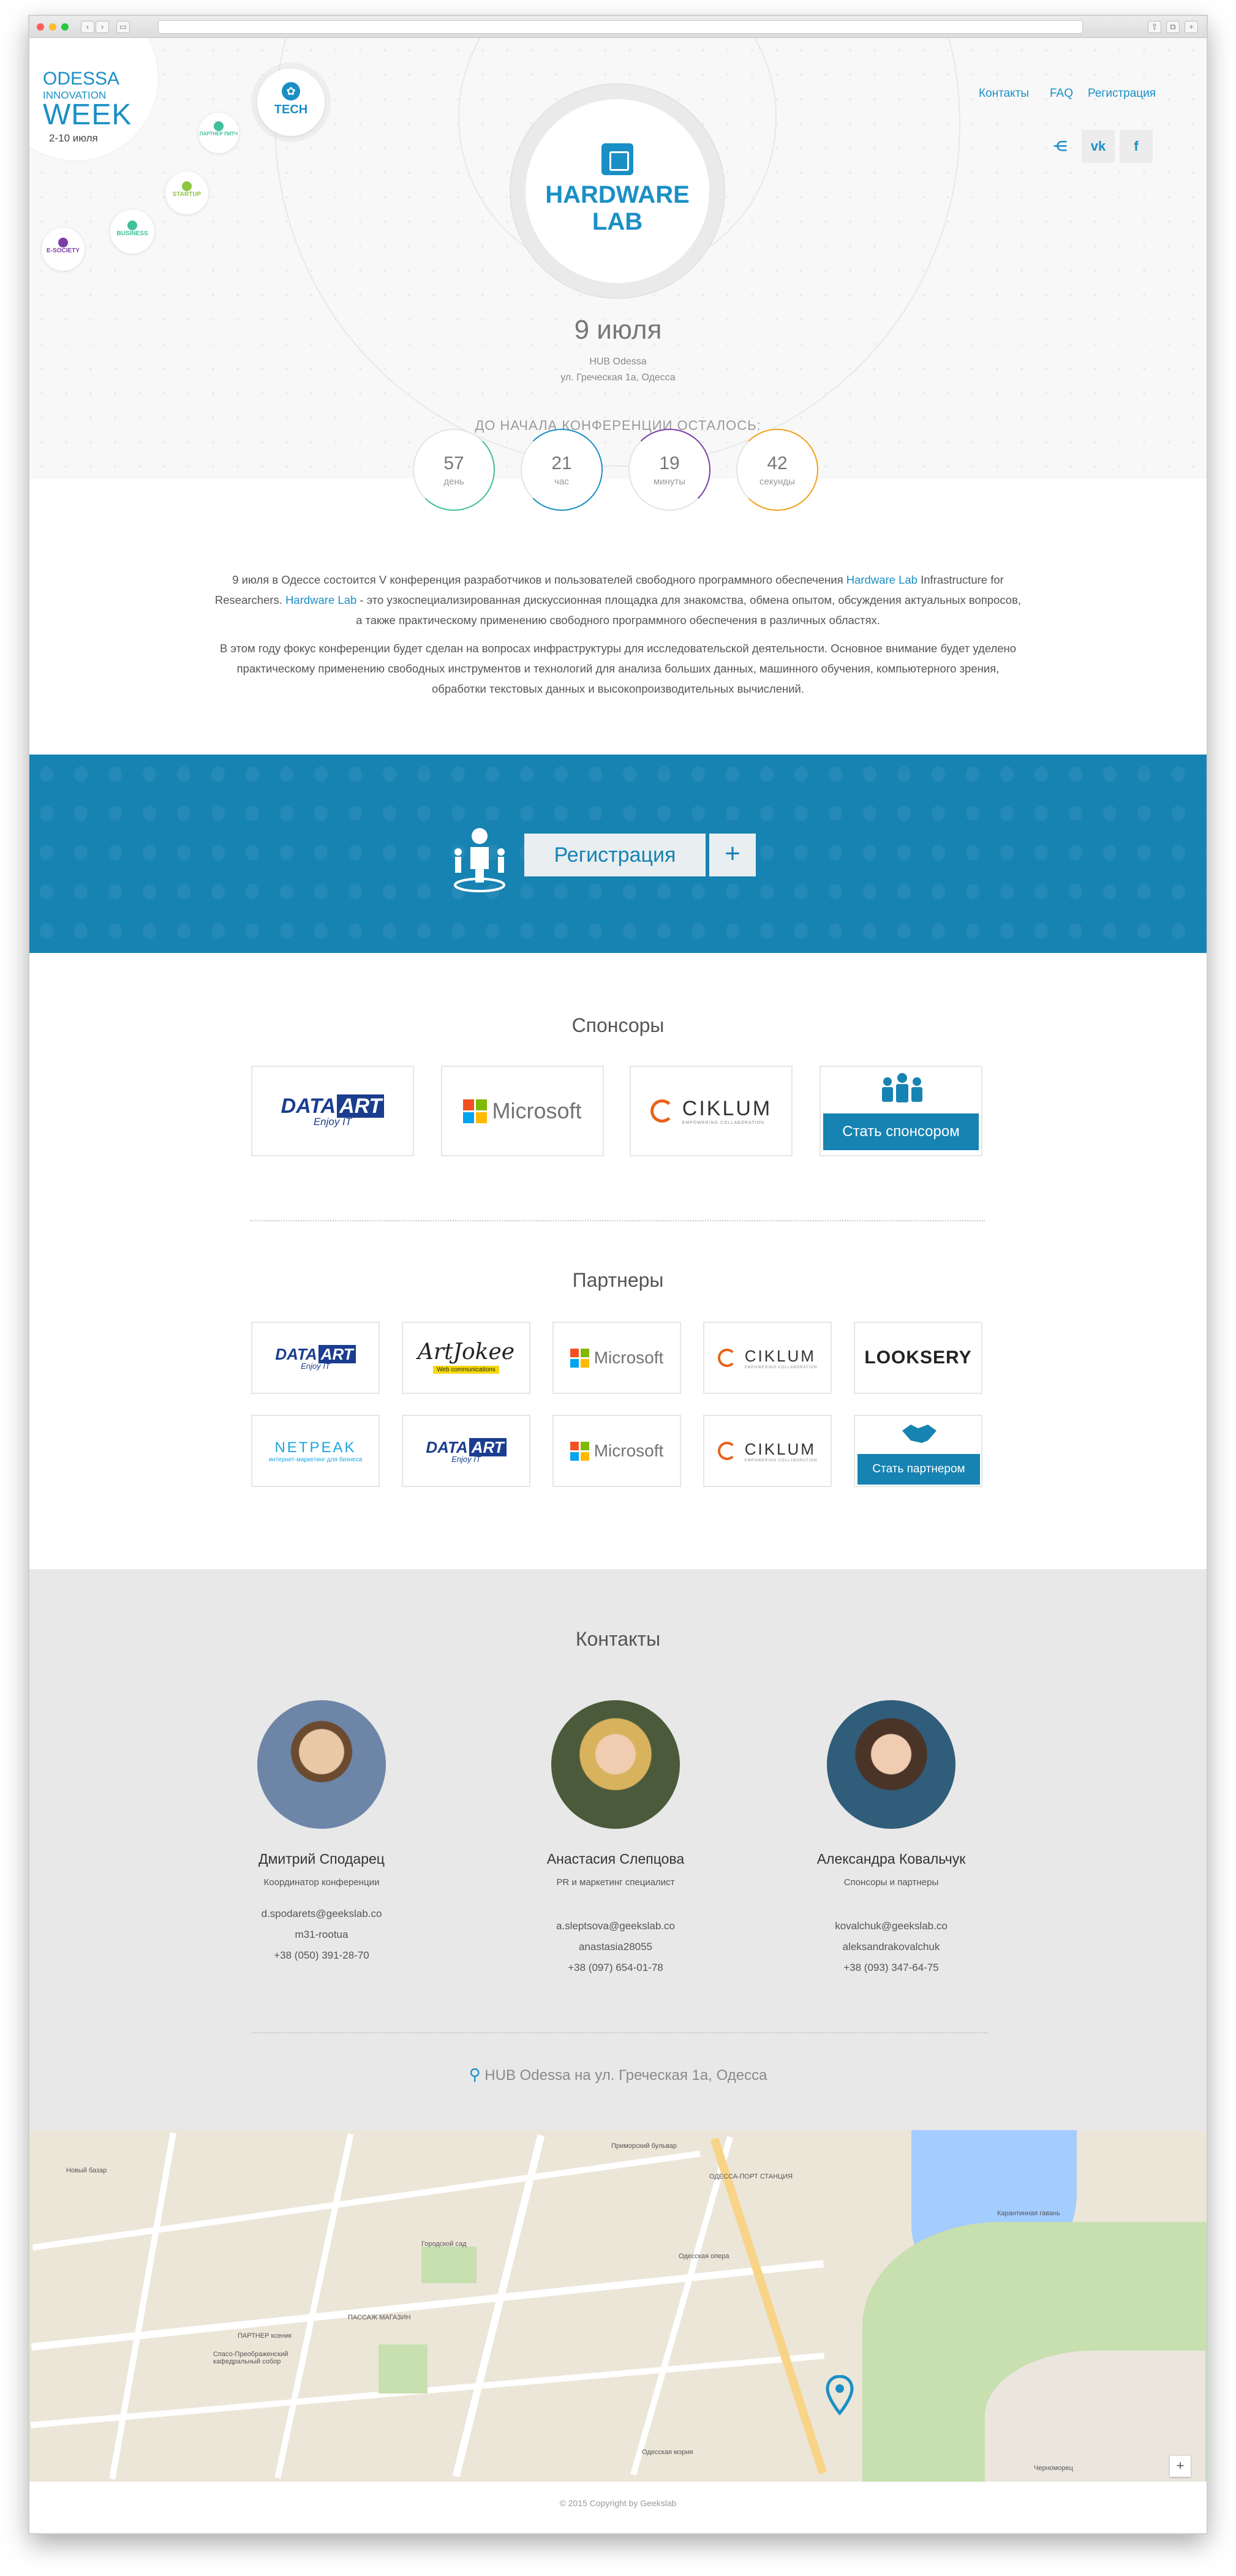 The height and width of the screenshot is (2576, 1236). What do you see at coordinates (81, 79) in the screenshot?
I see `logo-city: ODESSA` at bounding box center [81, 79].